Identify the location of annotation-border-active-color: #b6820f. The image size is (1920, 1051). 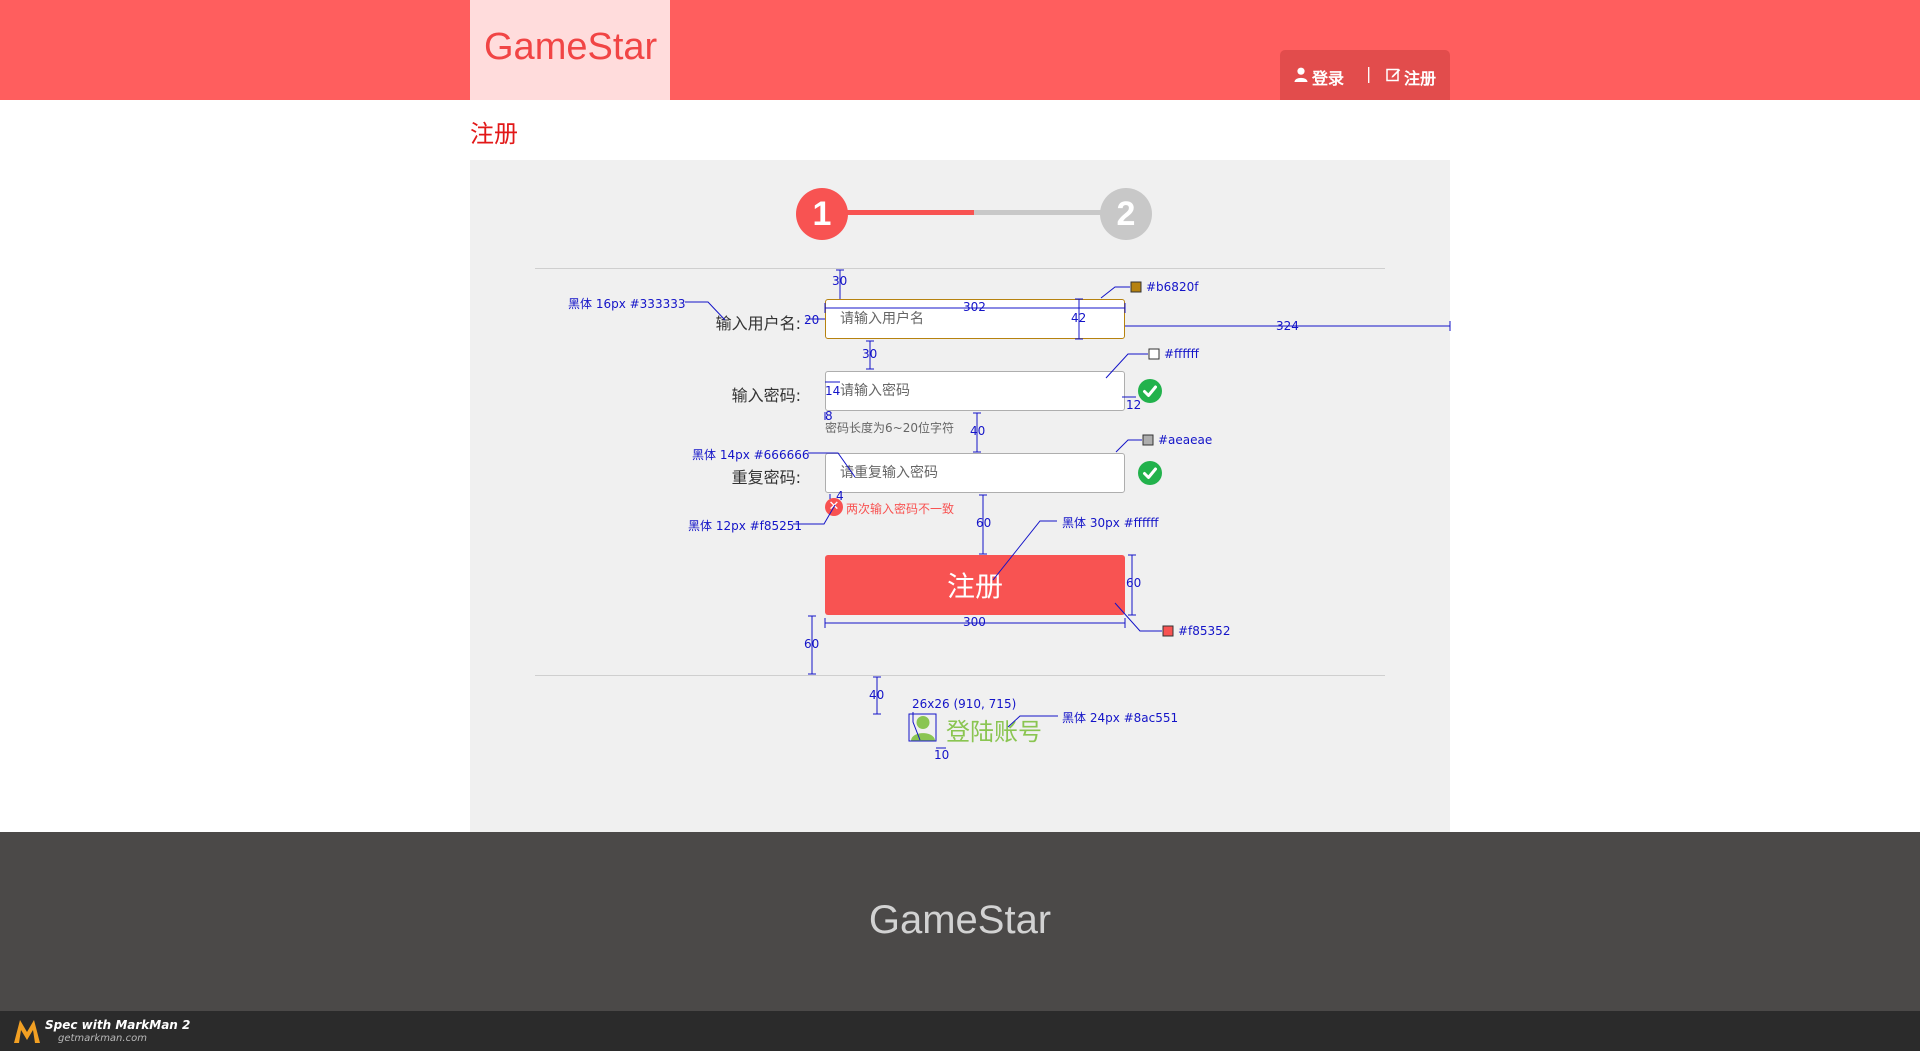
(1172, 287).